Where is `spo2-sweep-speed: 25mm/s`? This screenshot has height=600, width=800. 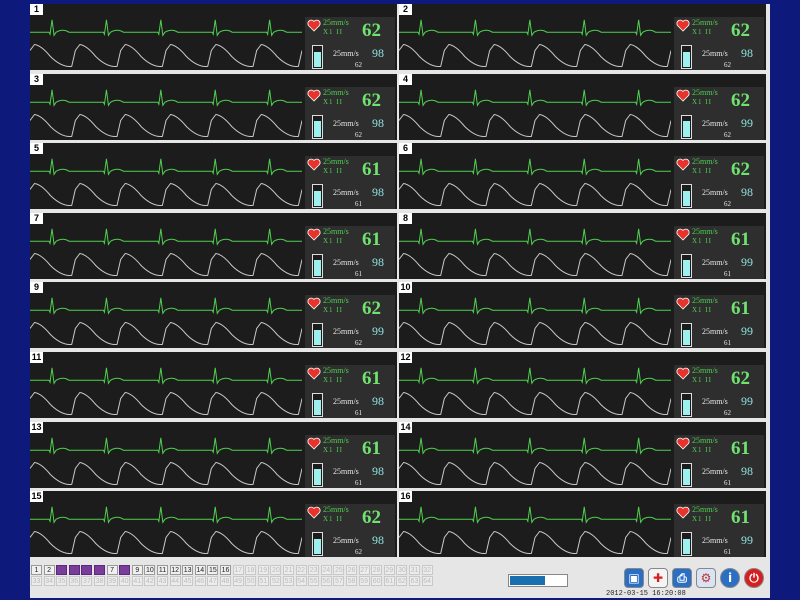
spo2-sweep-speed: 25mm/s is located at coordinates (346, 193).